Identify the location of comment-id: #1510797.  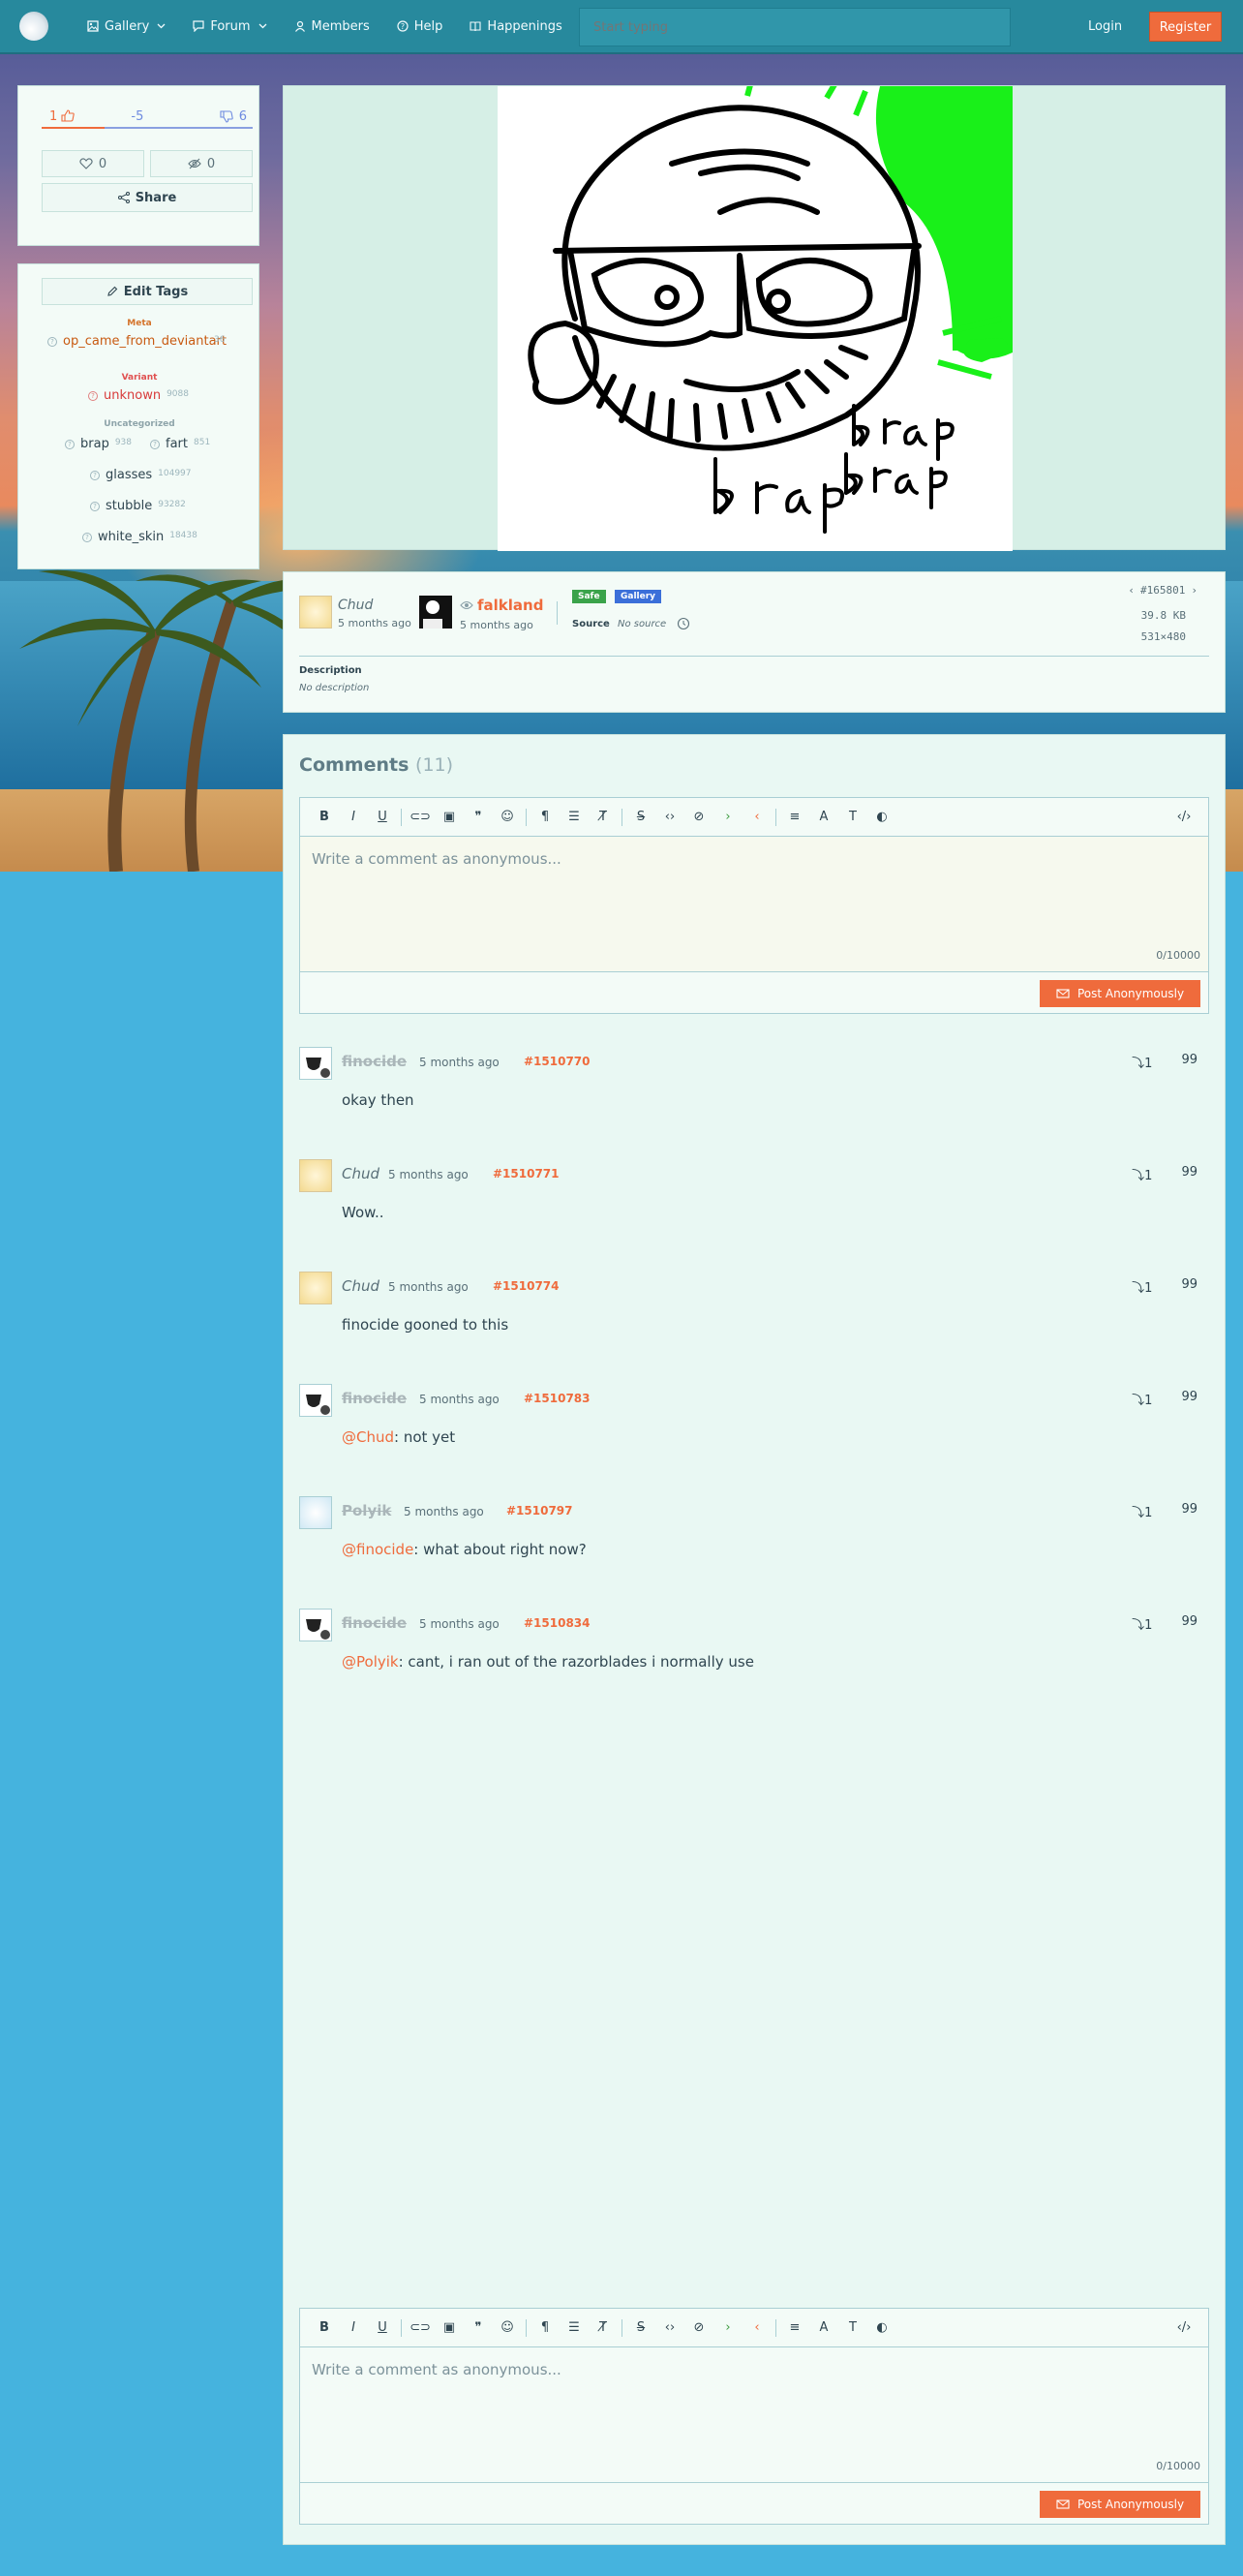
(539, 1511).